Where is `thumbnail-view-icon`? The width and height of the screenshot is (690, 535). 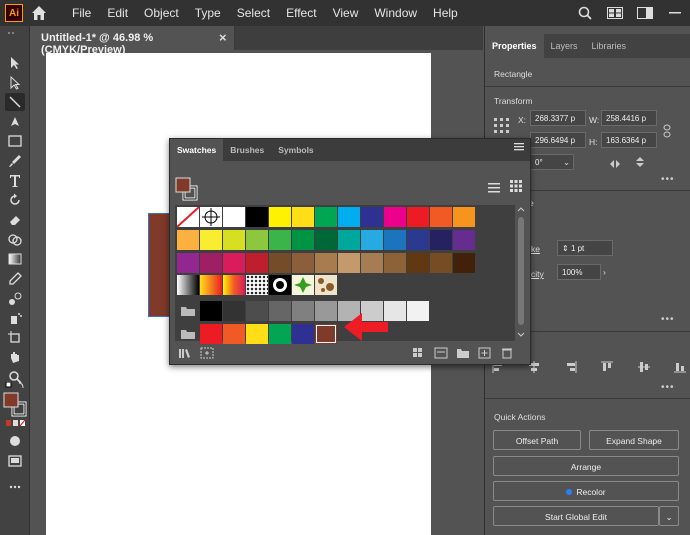
thumbnail-view-icon is located at coordinates (516, 188).